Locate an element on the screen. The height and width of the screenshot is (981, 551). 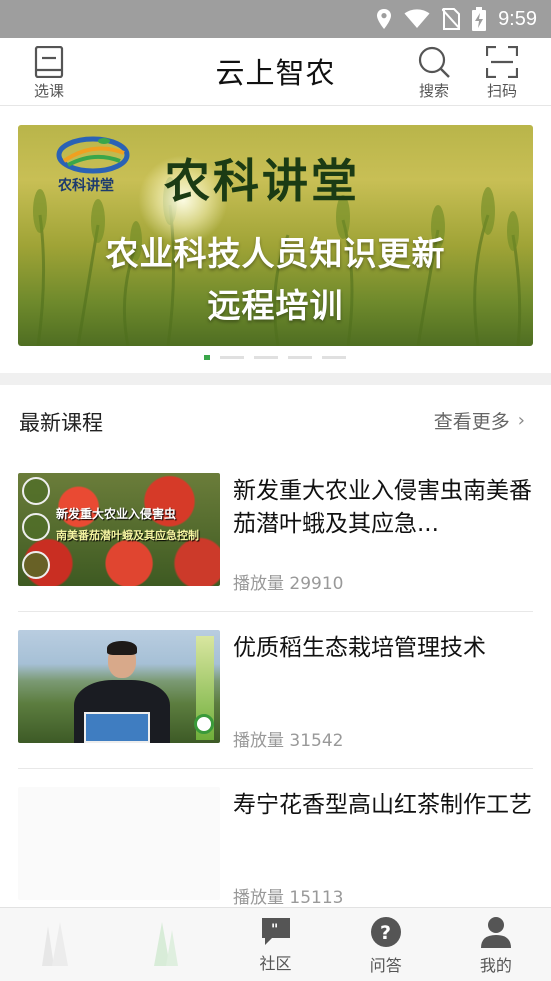
latest-courses-header: 最新课程 查看更多 › is located at coordinates (275, 420).